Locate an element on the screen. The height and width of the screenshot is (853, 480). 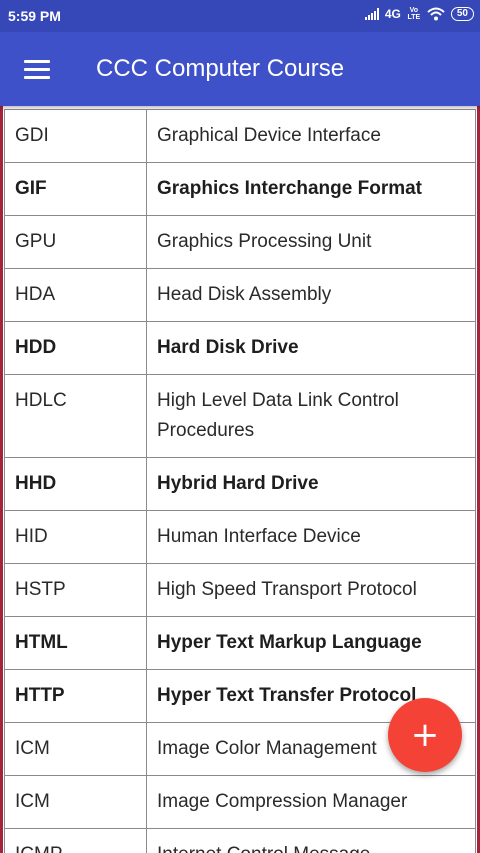
status-bar: 5:59 PM 4G Vo LTE 50 is located at coordinates (240, 16).